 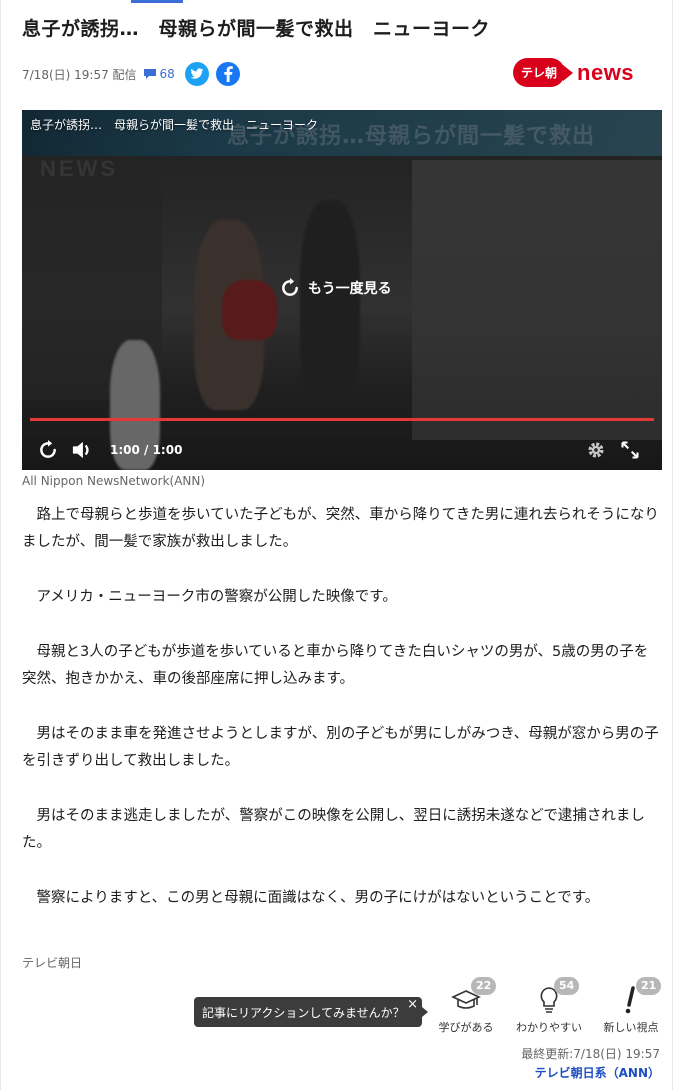 What do you see at coordinates (466, 1027) in the screenshot?
I see `reaction-label: 学びがある` at bounding box center [466, 1027].